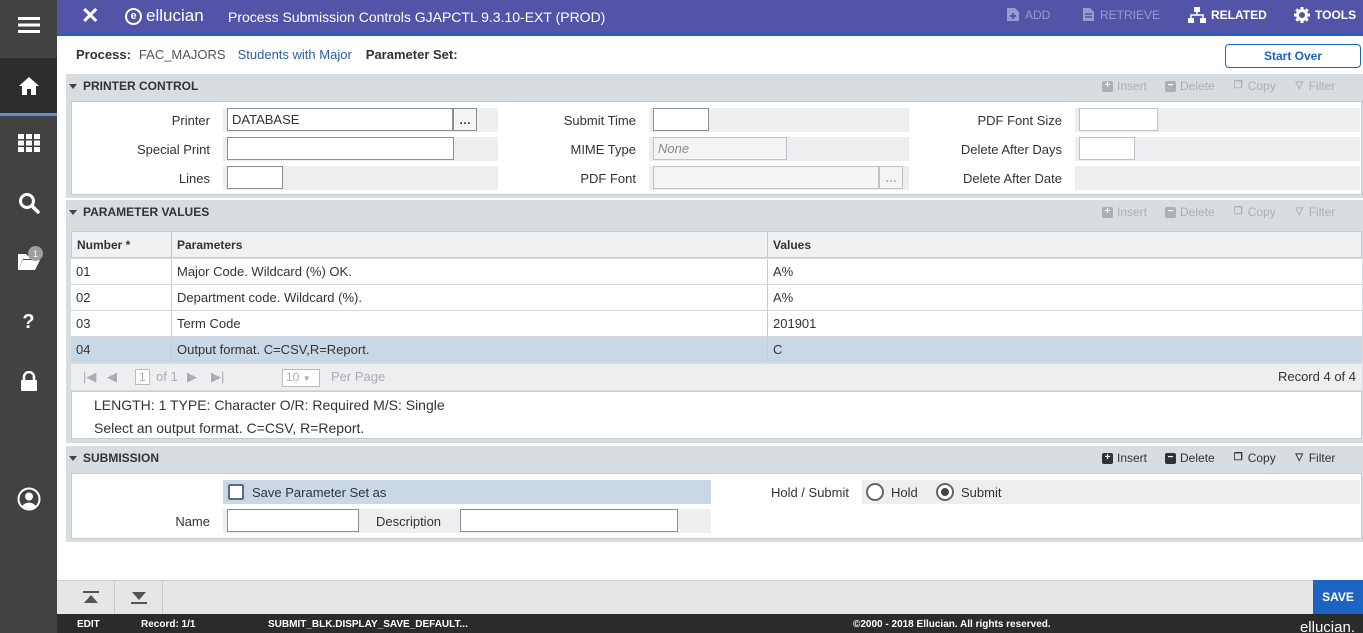 This screenshot has height=633, width=1363. I want to click on pdf-font-input, so click(766, 177).